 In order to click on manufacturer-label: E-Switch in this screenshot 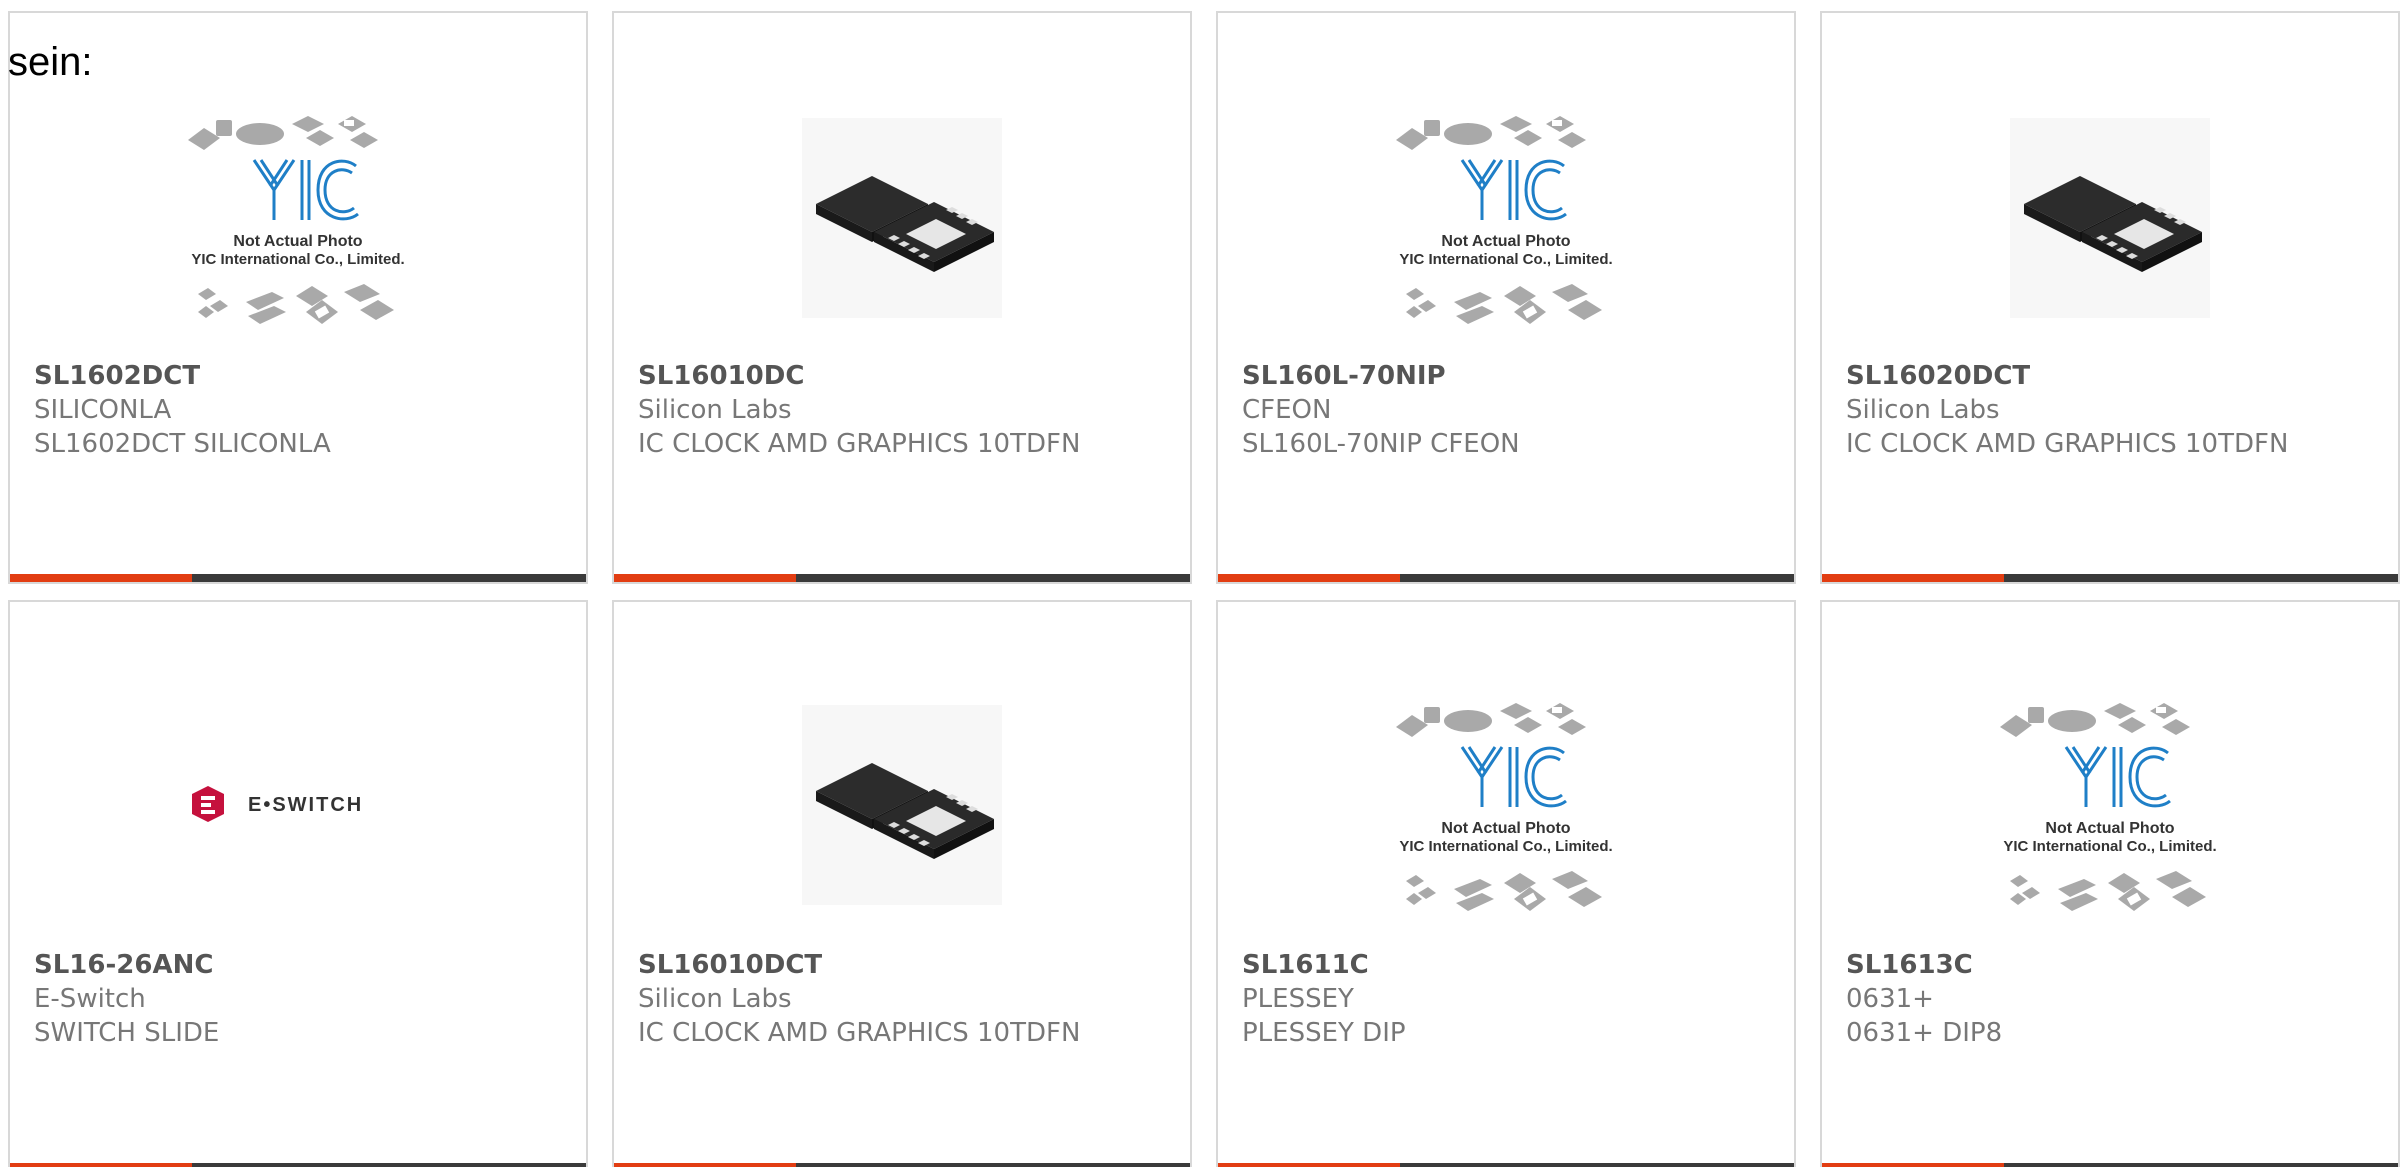, I will do `click(90, 999)`.